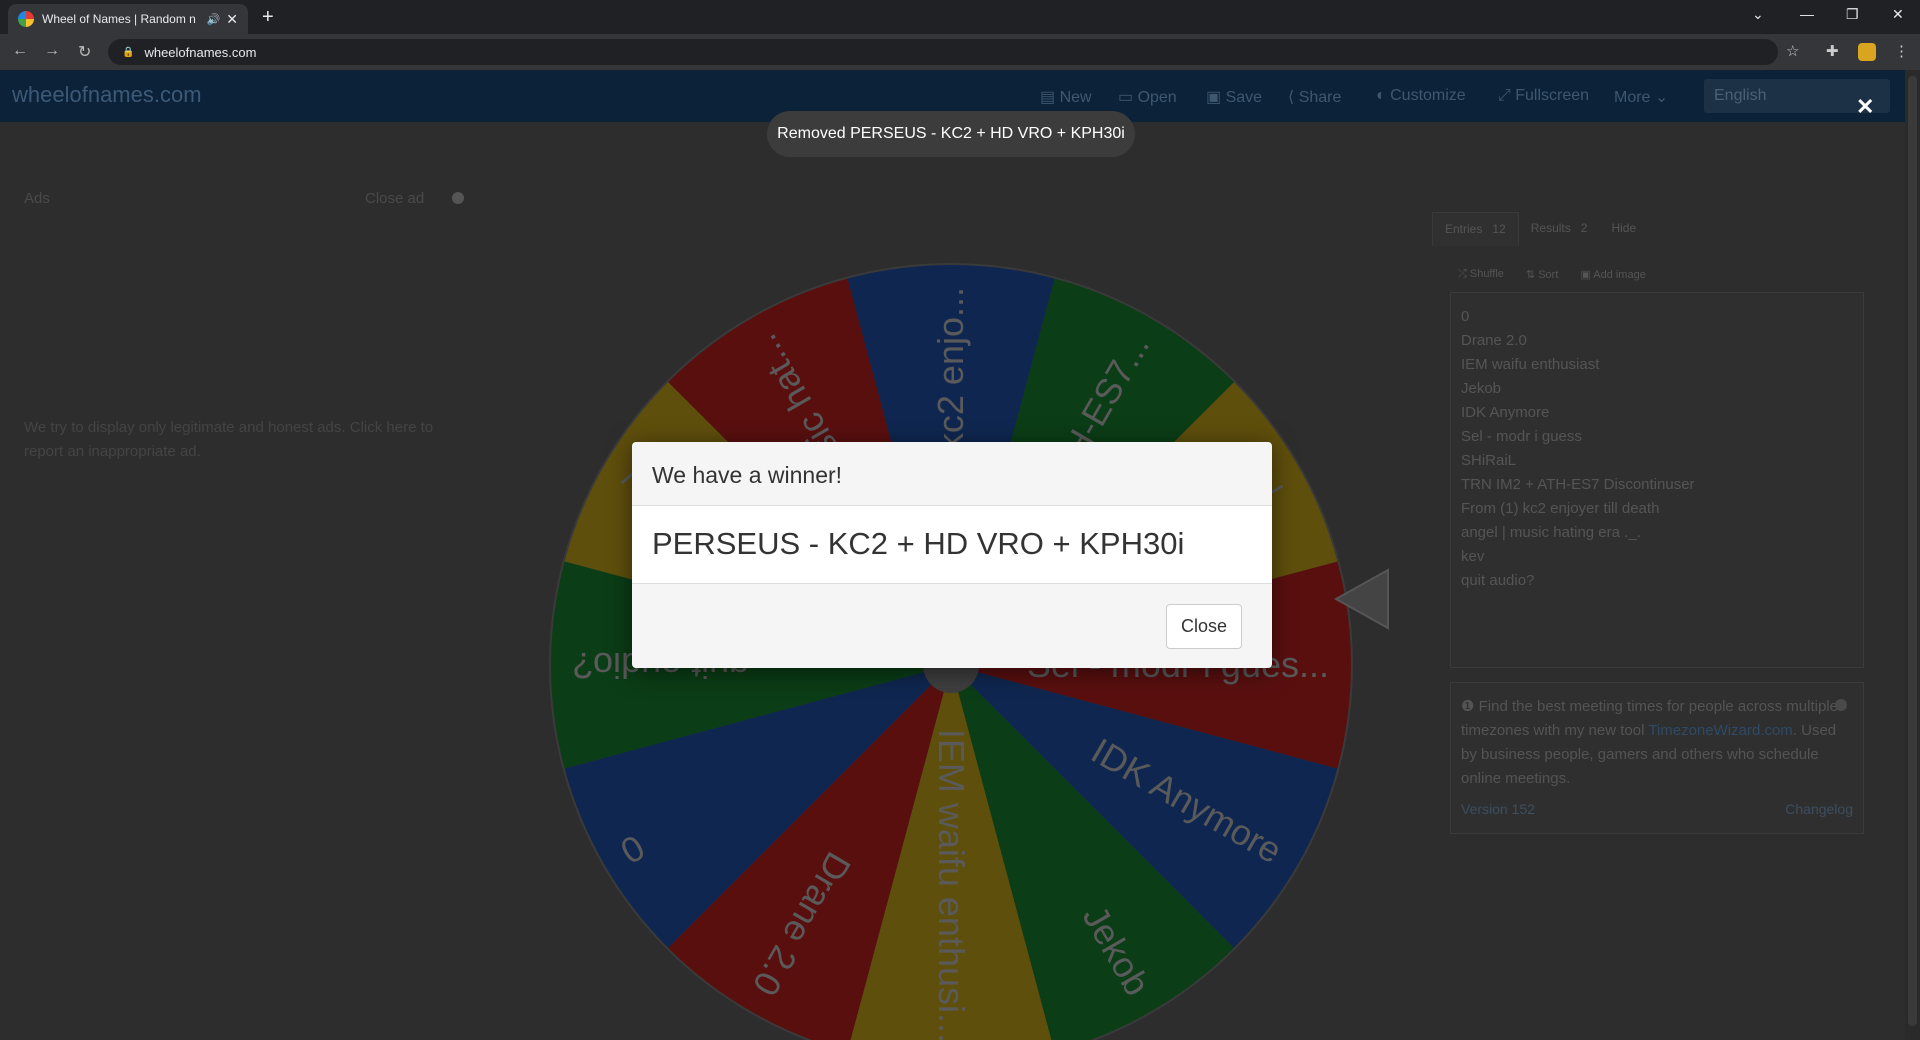 This screenshot has width=1920, height=1040. Describe the element at coordinates (952, 545) in the screenshot. I see `winner-name: PERSEUS - KC2 + HD VRO + KPH30i` at that location.